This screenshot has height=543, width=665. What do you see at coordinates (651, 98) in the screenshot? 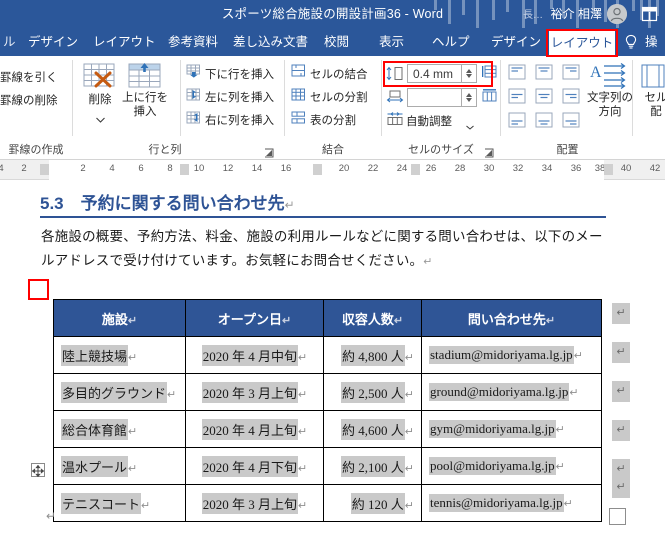
I see `cell-margins-label-line1: セル` at bounding box center [651, 98].